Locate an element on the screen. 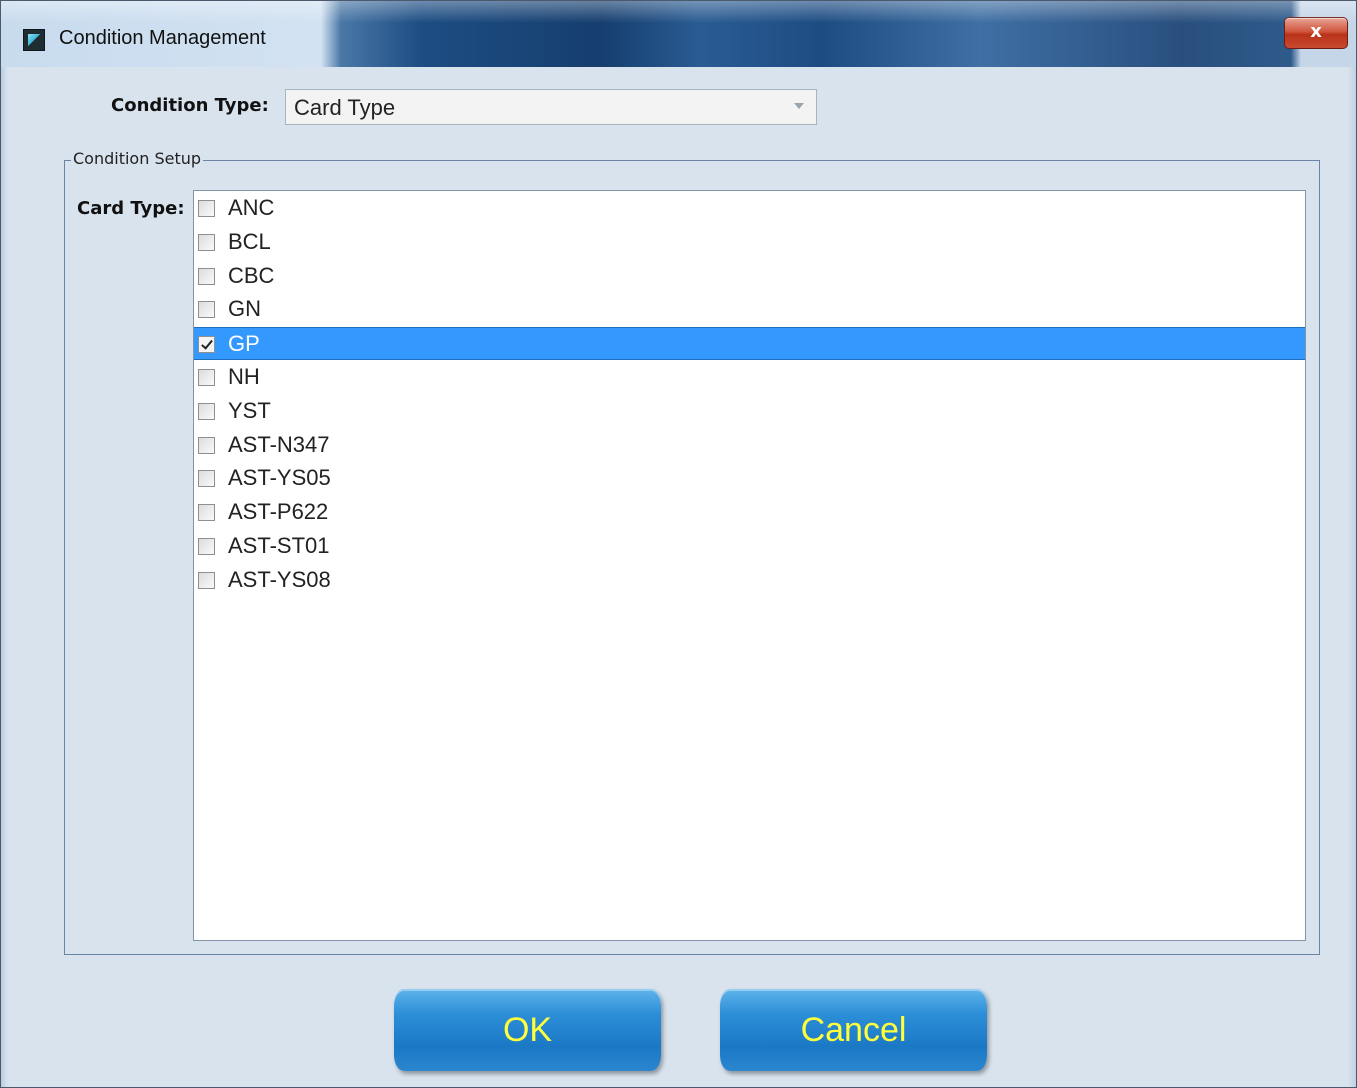  list-item: CBC is located at coordinates (749, 276).